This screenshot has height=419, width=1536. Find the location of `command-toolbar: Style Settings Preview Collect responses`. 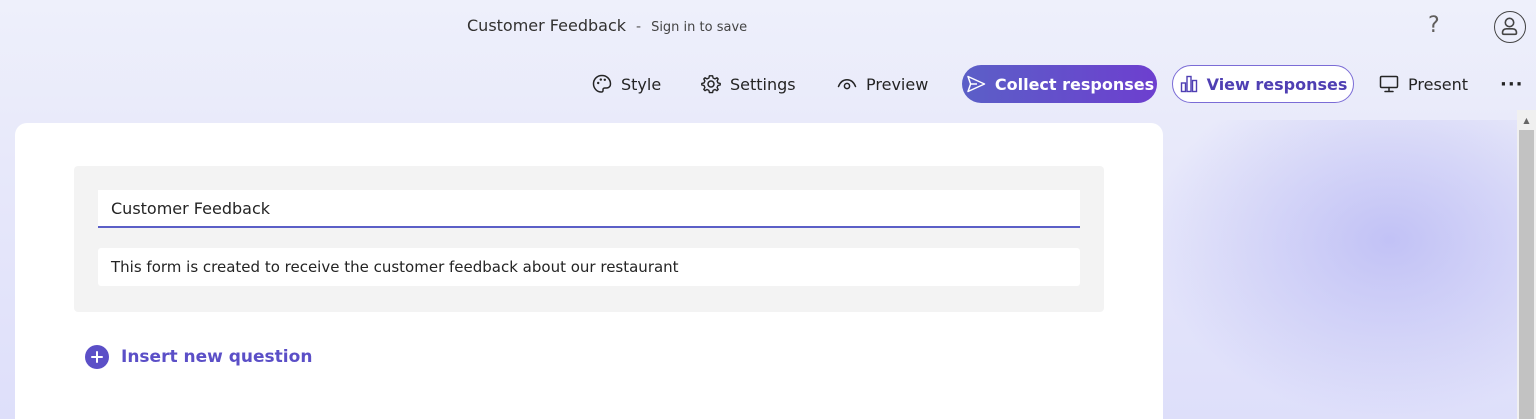

command-toolbar: Style Settings Preview Collect responses is located at coordinates (768, 84).